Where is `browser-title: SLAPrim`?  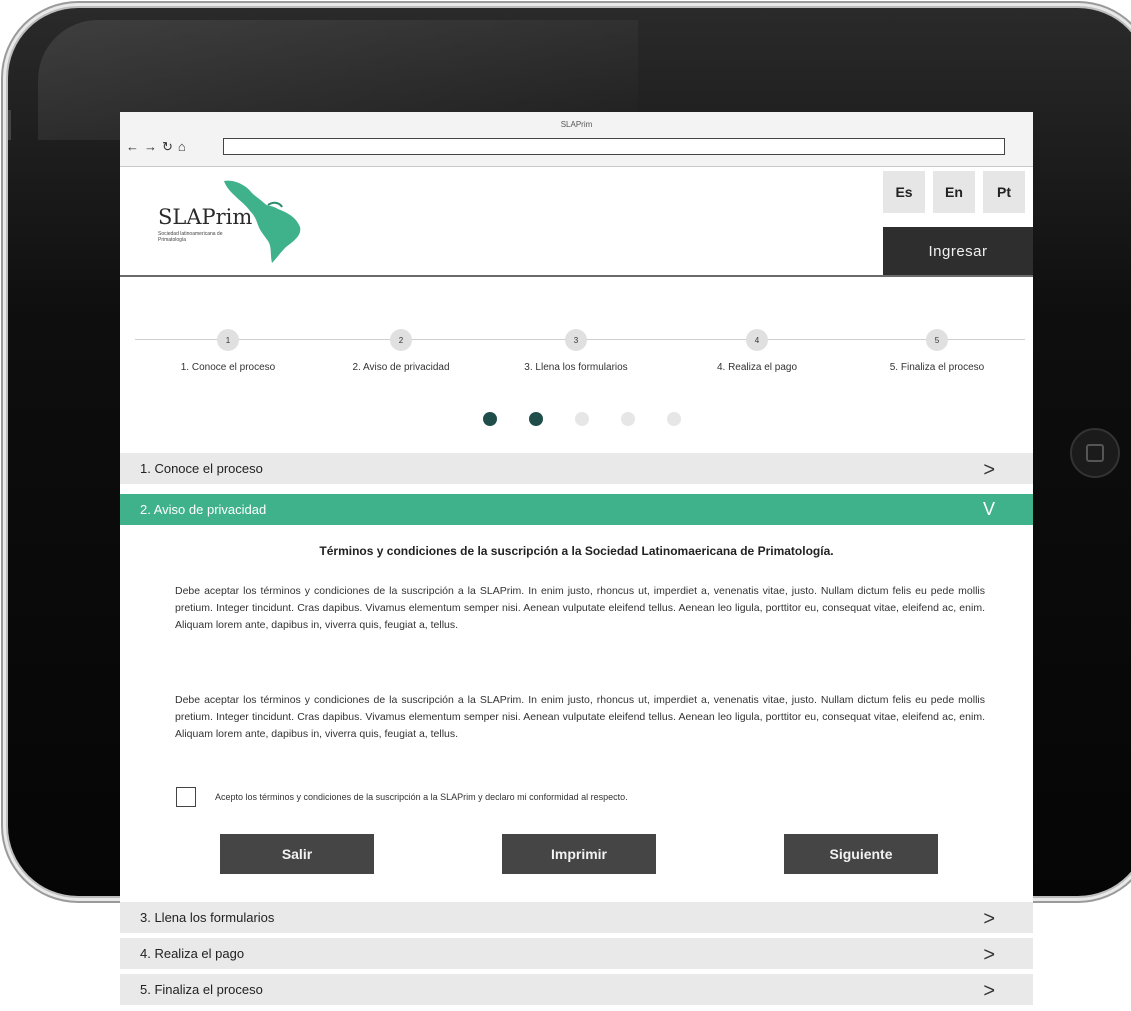 browser-title: SLAPrim is located at coordinates (576, 124).